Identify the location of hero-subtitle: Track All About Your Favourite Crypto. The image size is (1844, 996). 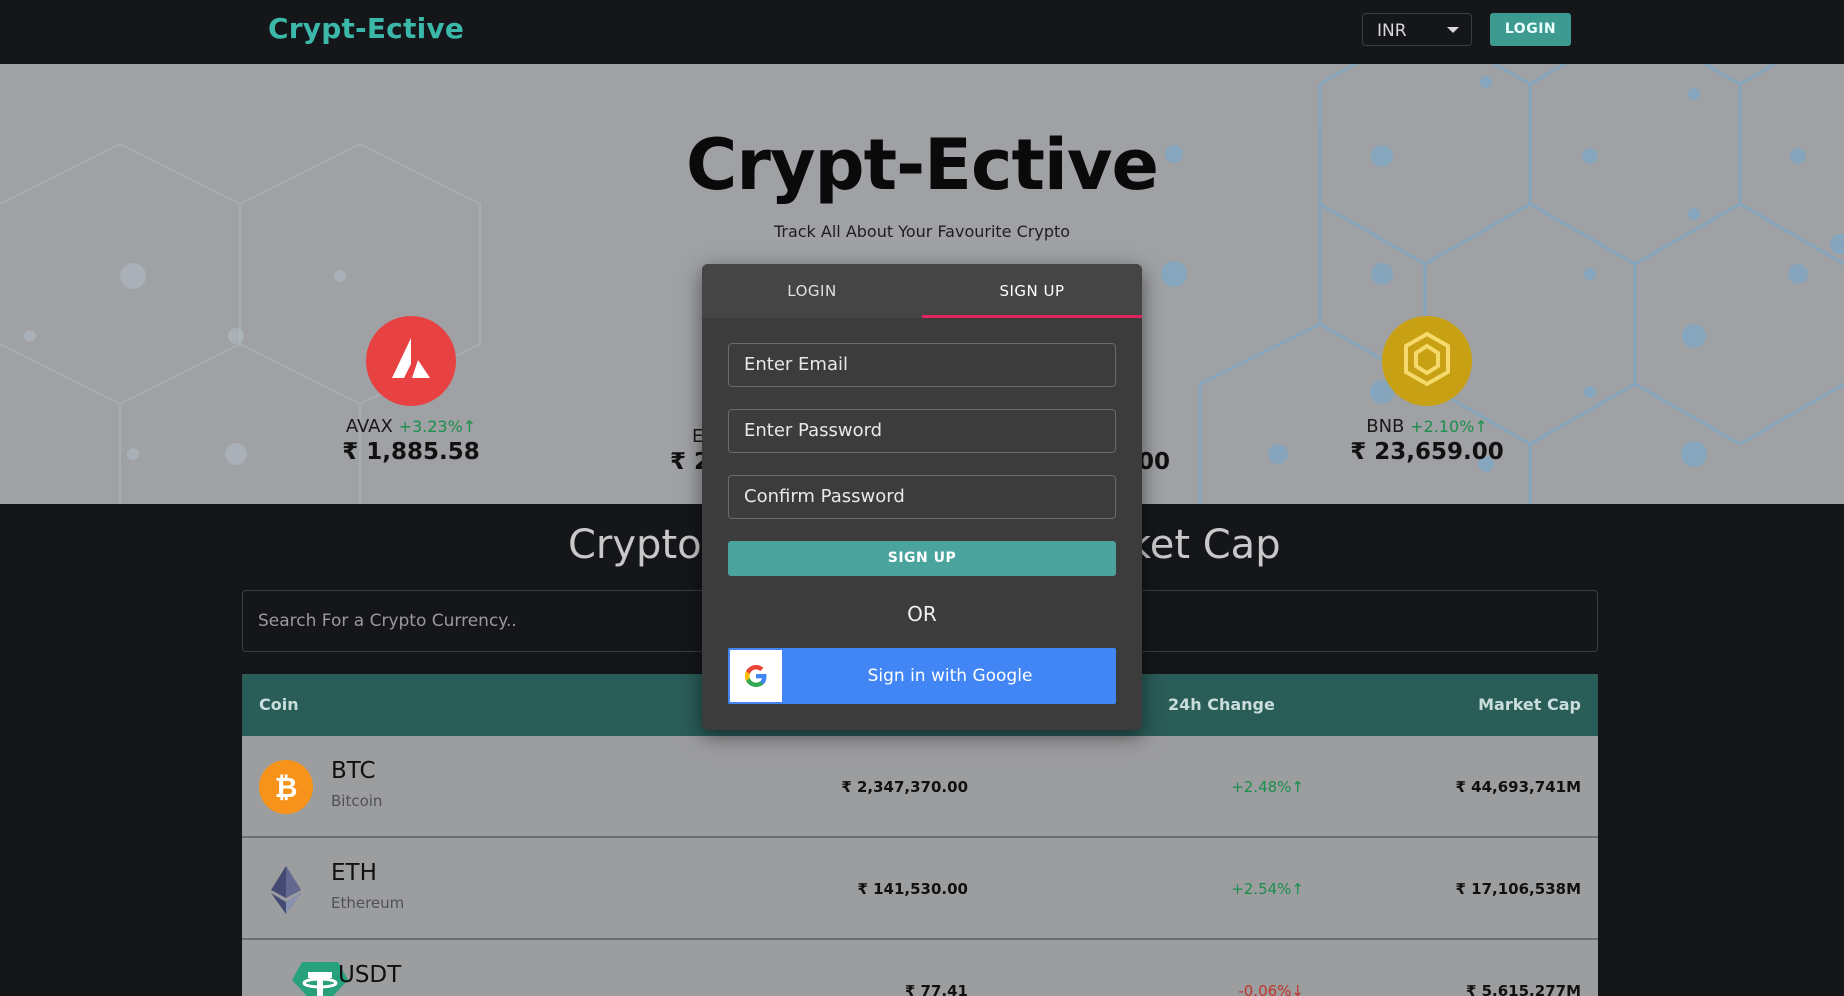
(922, 231).